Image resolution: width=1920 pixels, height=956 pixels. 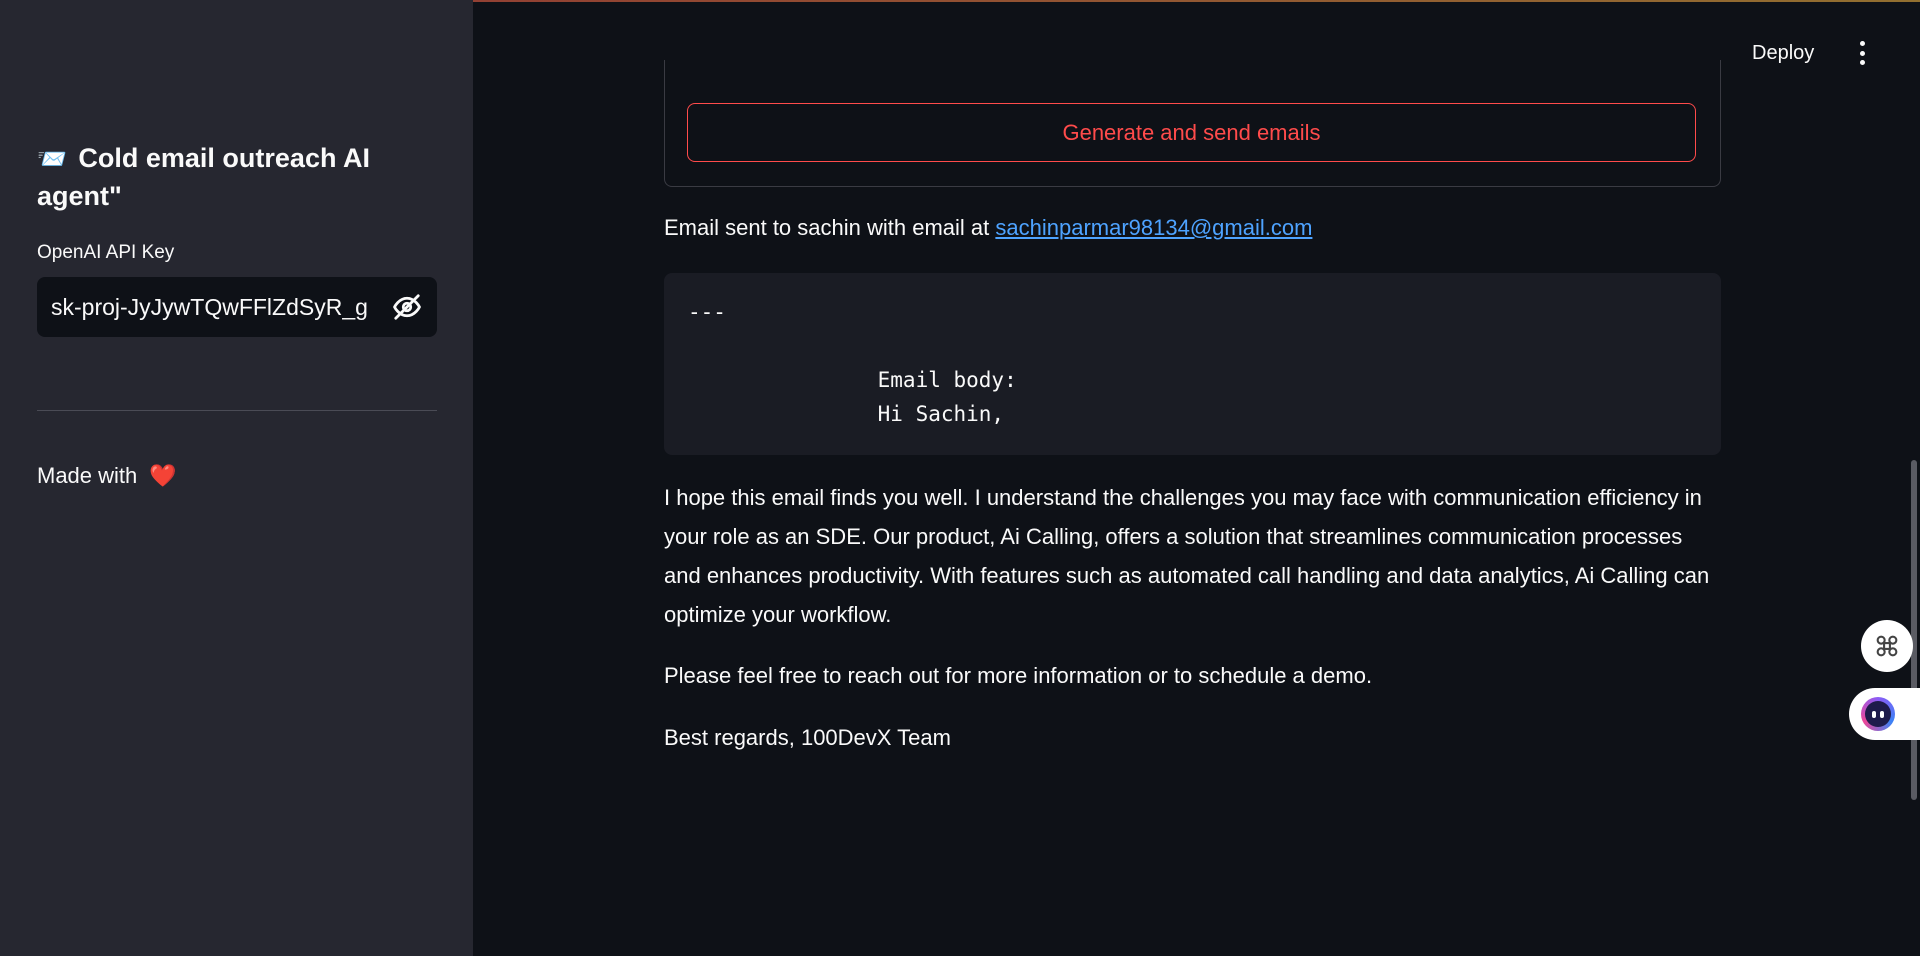 I want to click on sidebar-title-text: Cold email outreach AI agent", so click(x=203, y=177).